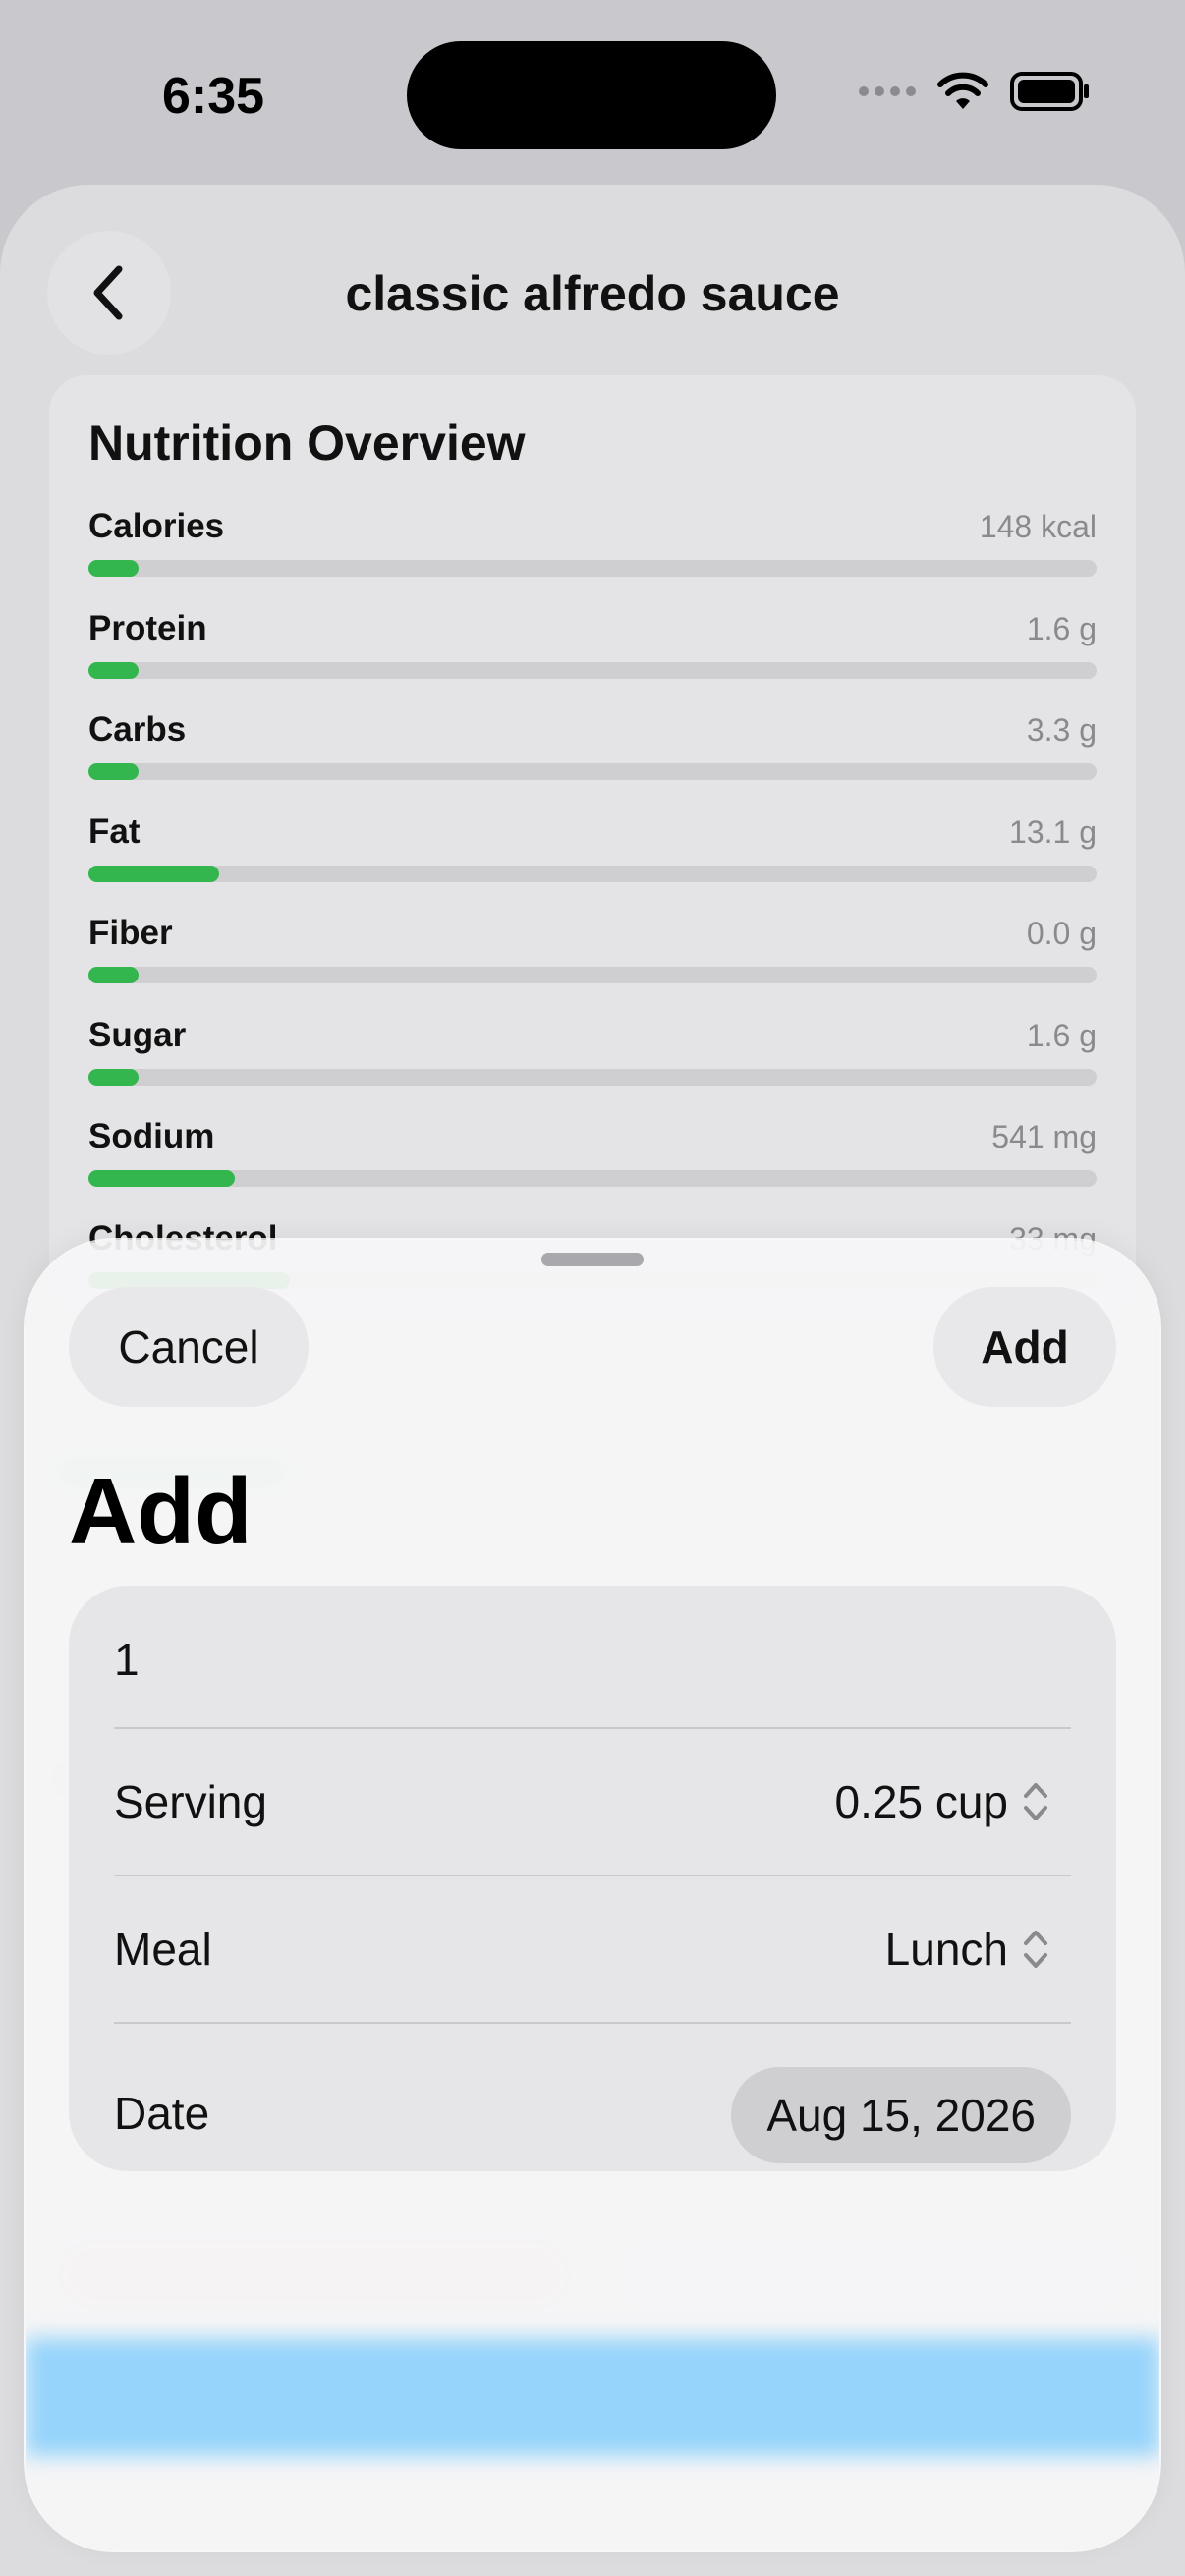 The image size is (1185, 2576). Describe the element at coordinates (592, 95) in the screenshot. I see `dynamic-island` at that location.